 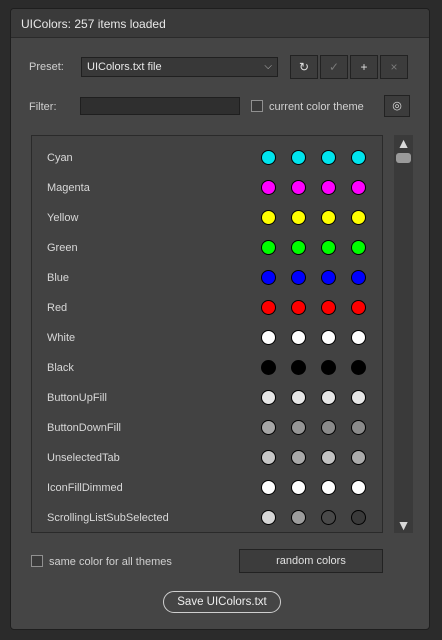 What do you see at coordinates (207, 248) in the screenshot?
I see `list-item: Green` at bounding box center [207, 248].